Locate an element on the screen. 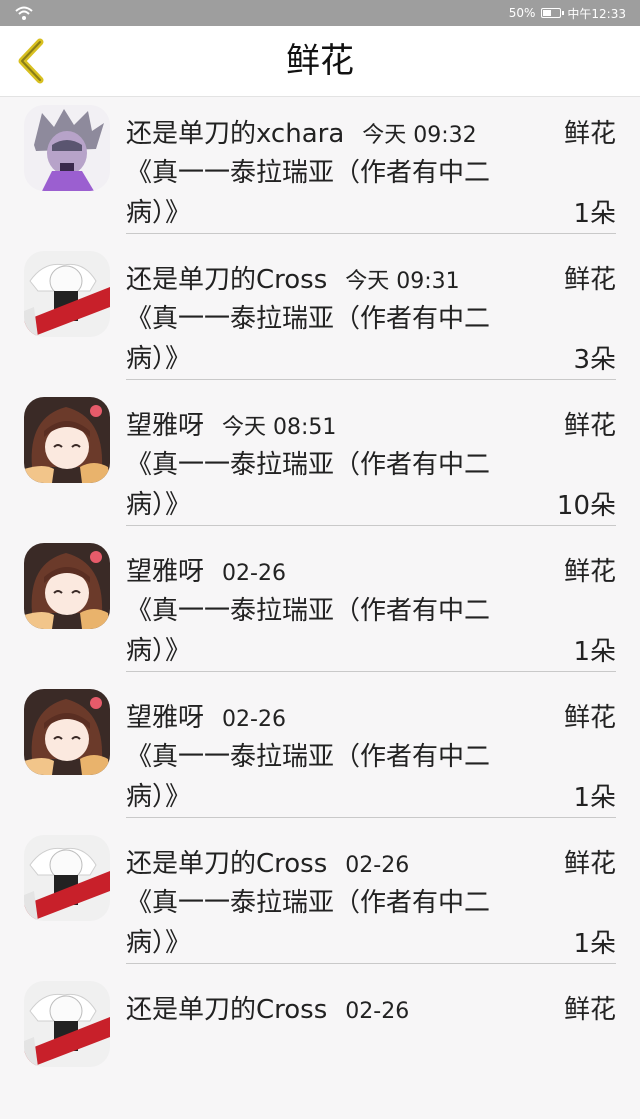 The width and height of the screenshot is (640, 1119). list-item: 望雅呀 今天 08:51 鲜花 《真一一泰拉瑞亚（作者有中二病）》 10朵 is located at coordinates (320, 462).